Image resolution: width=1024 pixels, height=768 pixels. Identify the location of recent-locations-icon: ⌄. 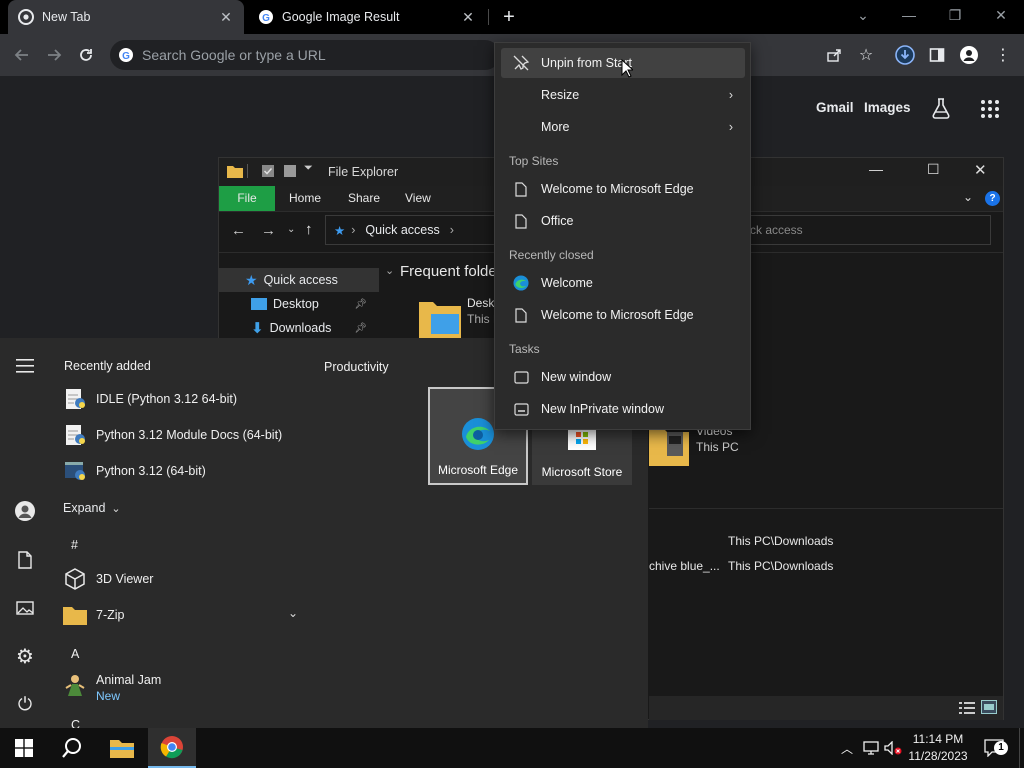
(291, 229).